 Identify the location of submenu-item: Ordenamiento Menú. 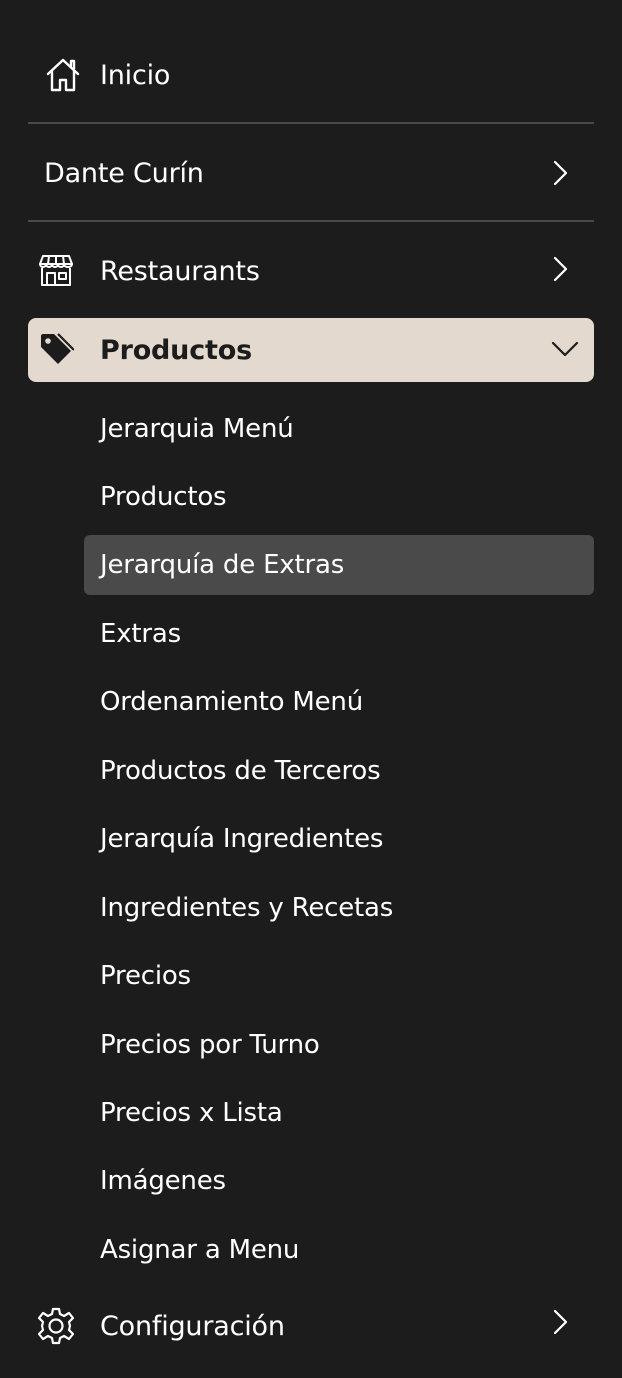
(339, 702).